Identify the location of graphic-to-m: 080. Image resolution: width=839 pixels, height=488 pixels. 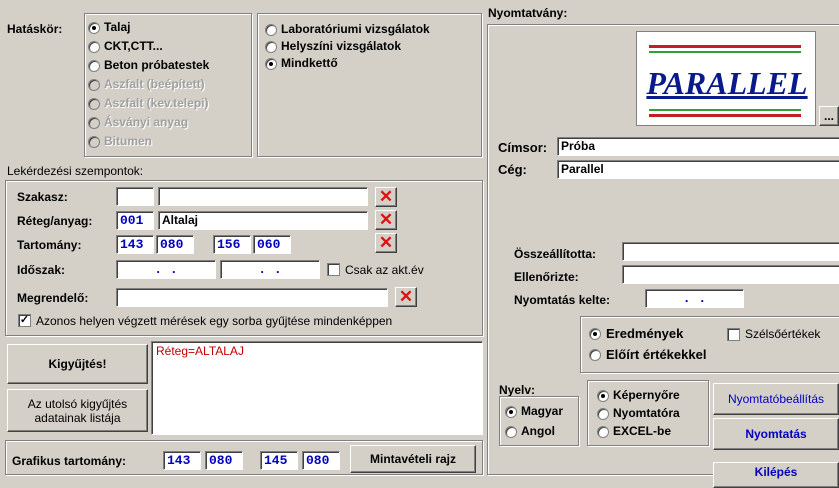
(321, 460).